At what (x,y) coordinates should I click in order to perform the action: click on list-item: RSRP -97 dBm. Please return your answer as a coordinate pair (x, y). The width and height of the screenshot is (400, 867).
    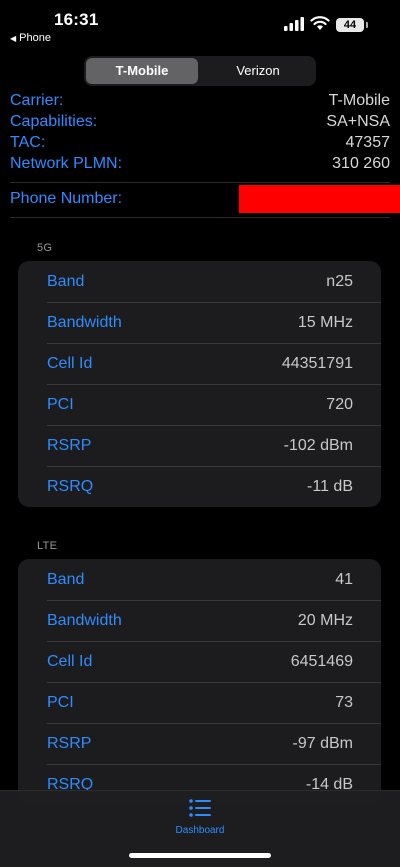
    Looking at the image, I should click on (199, 743).